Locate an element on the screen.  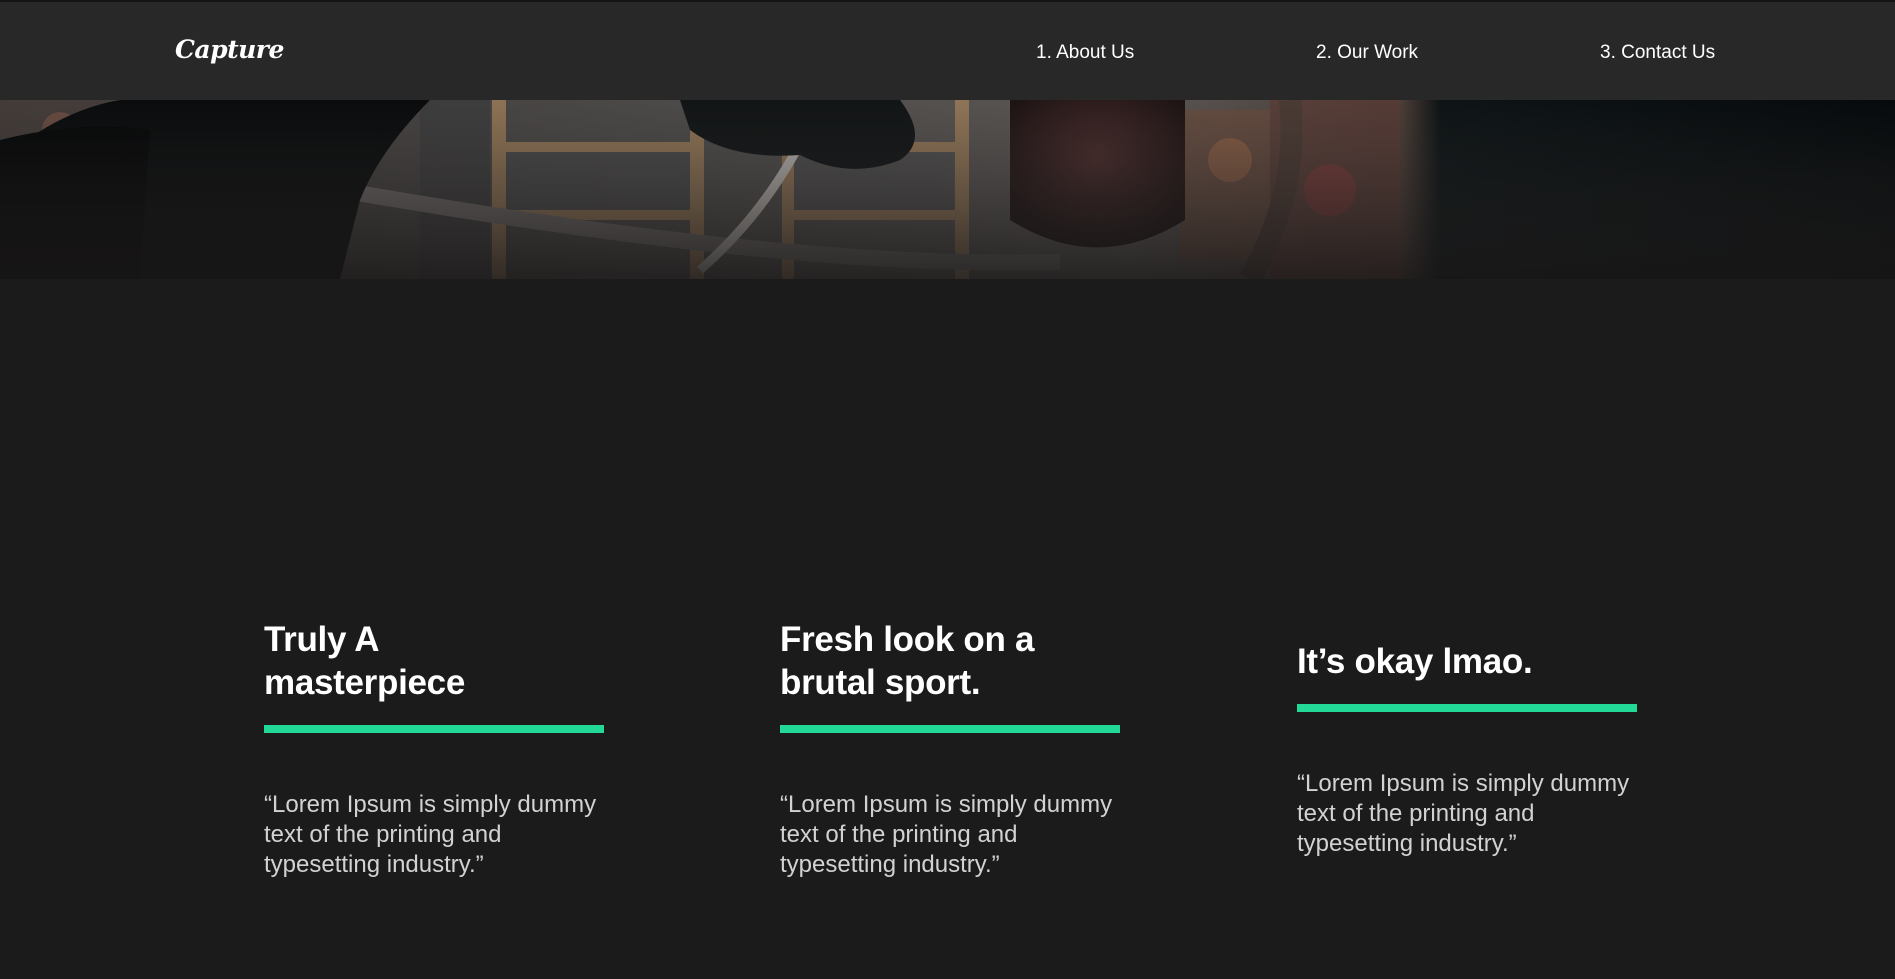
feature-title-line: Fresh look on a is located at coordinates (907, 639).